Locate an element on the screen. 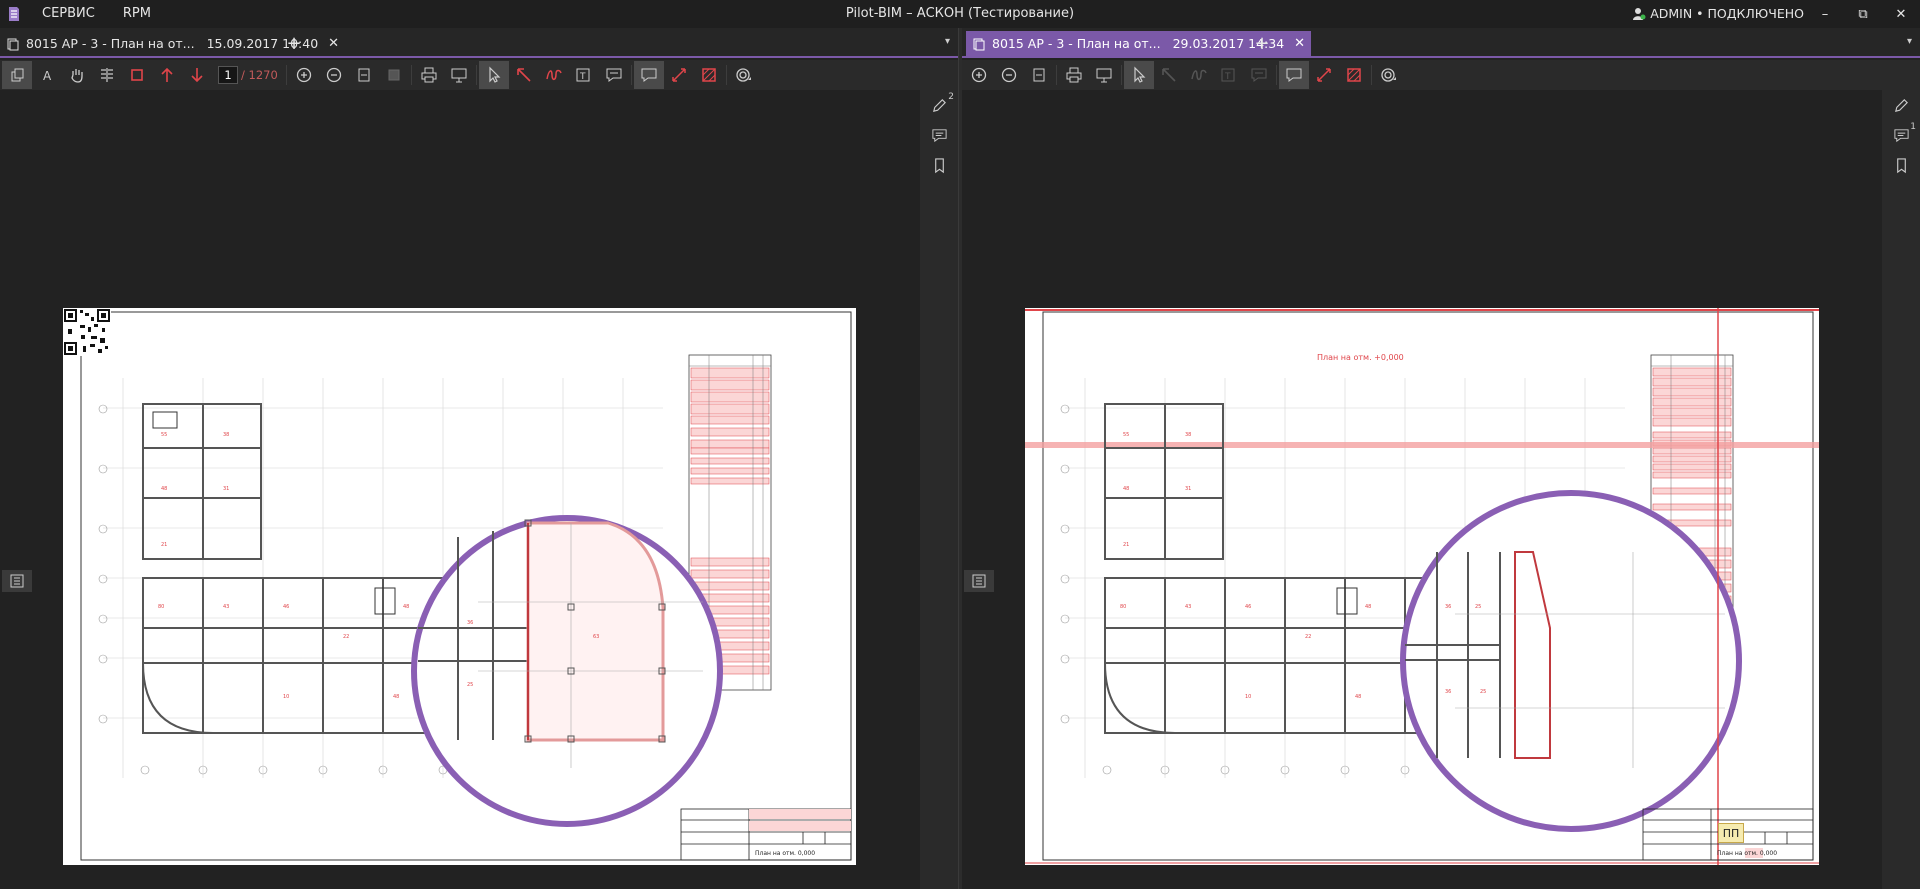  text-select-button: A is located at coordinates (47, 75).